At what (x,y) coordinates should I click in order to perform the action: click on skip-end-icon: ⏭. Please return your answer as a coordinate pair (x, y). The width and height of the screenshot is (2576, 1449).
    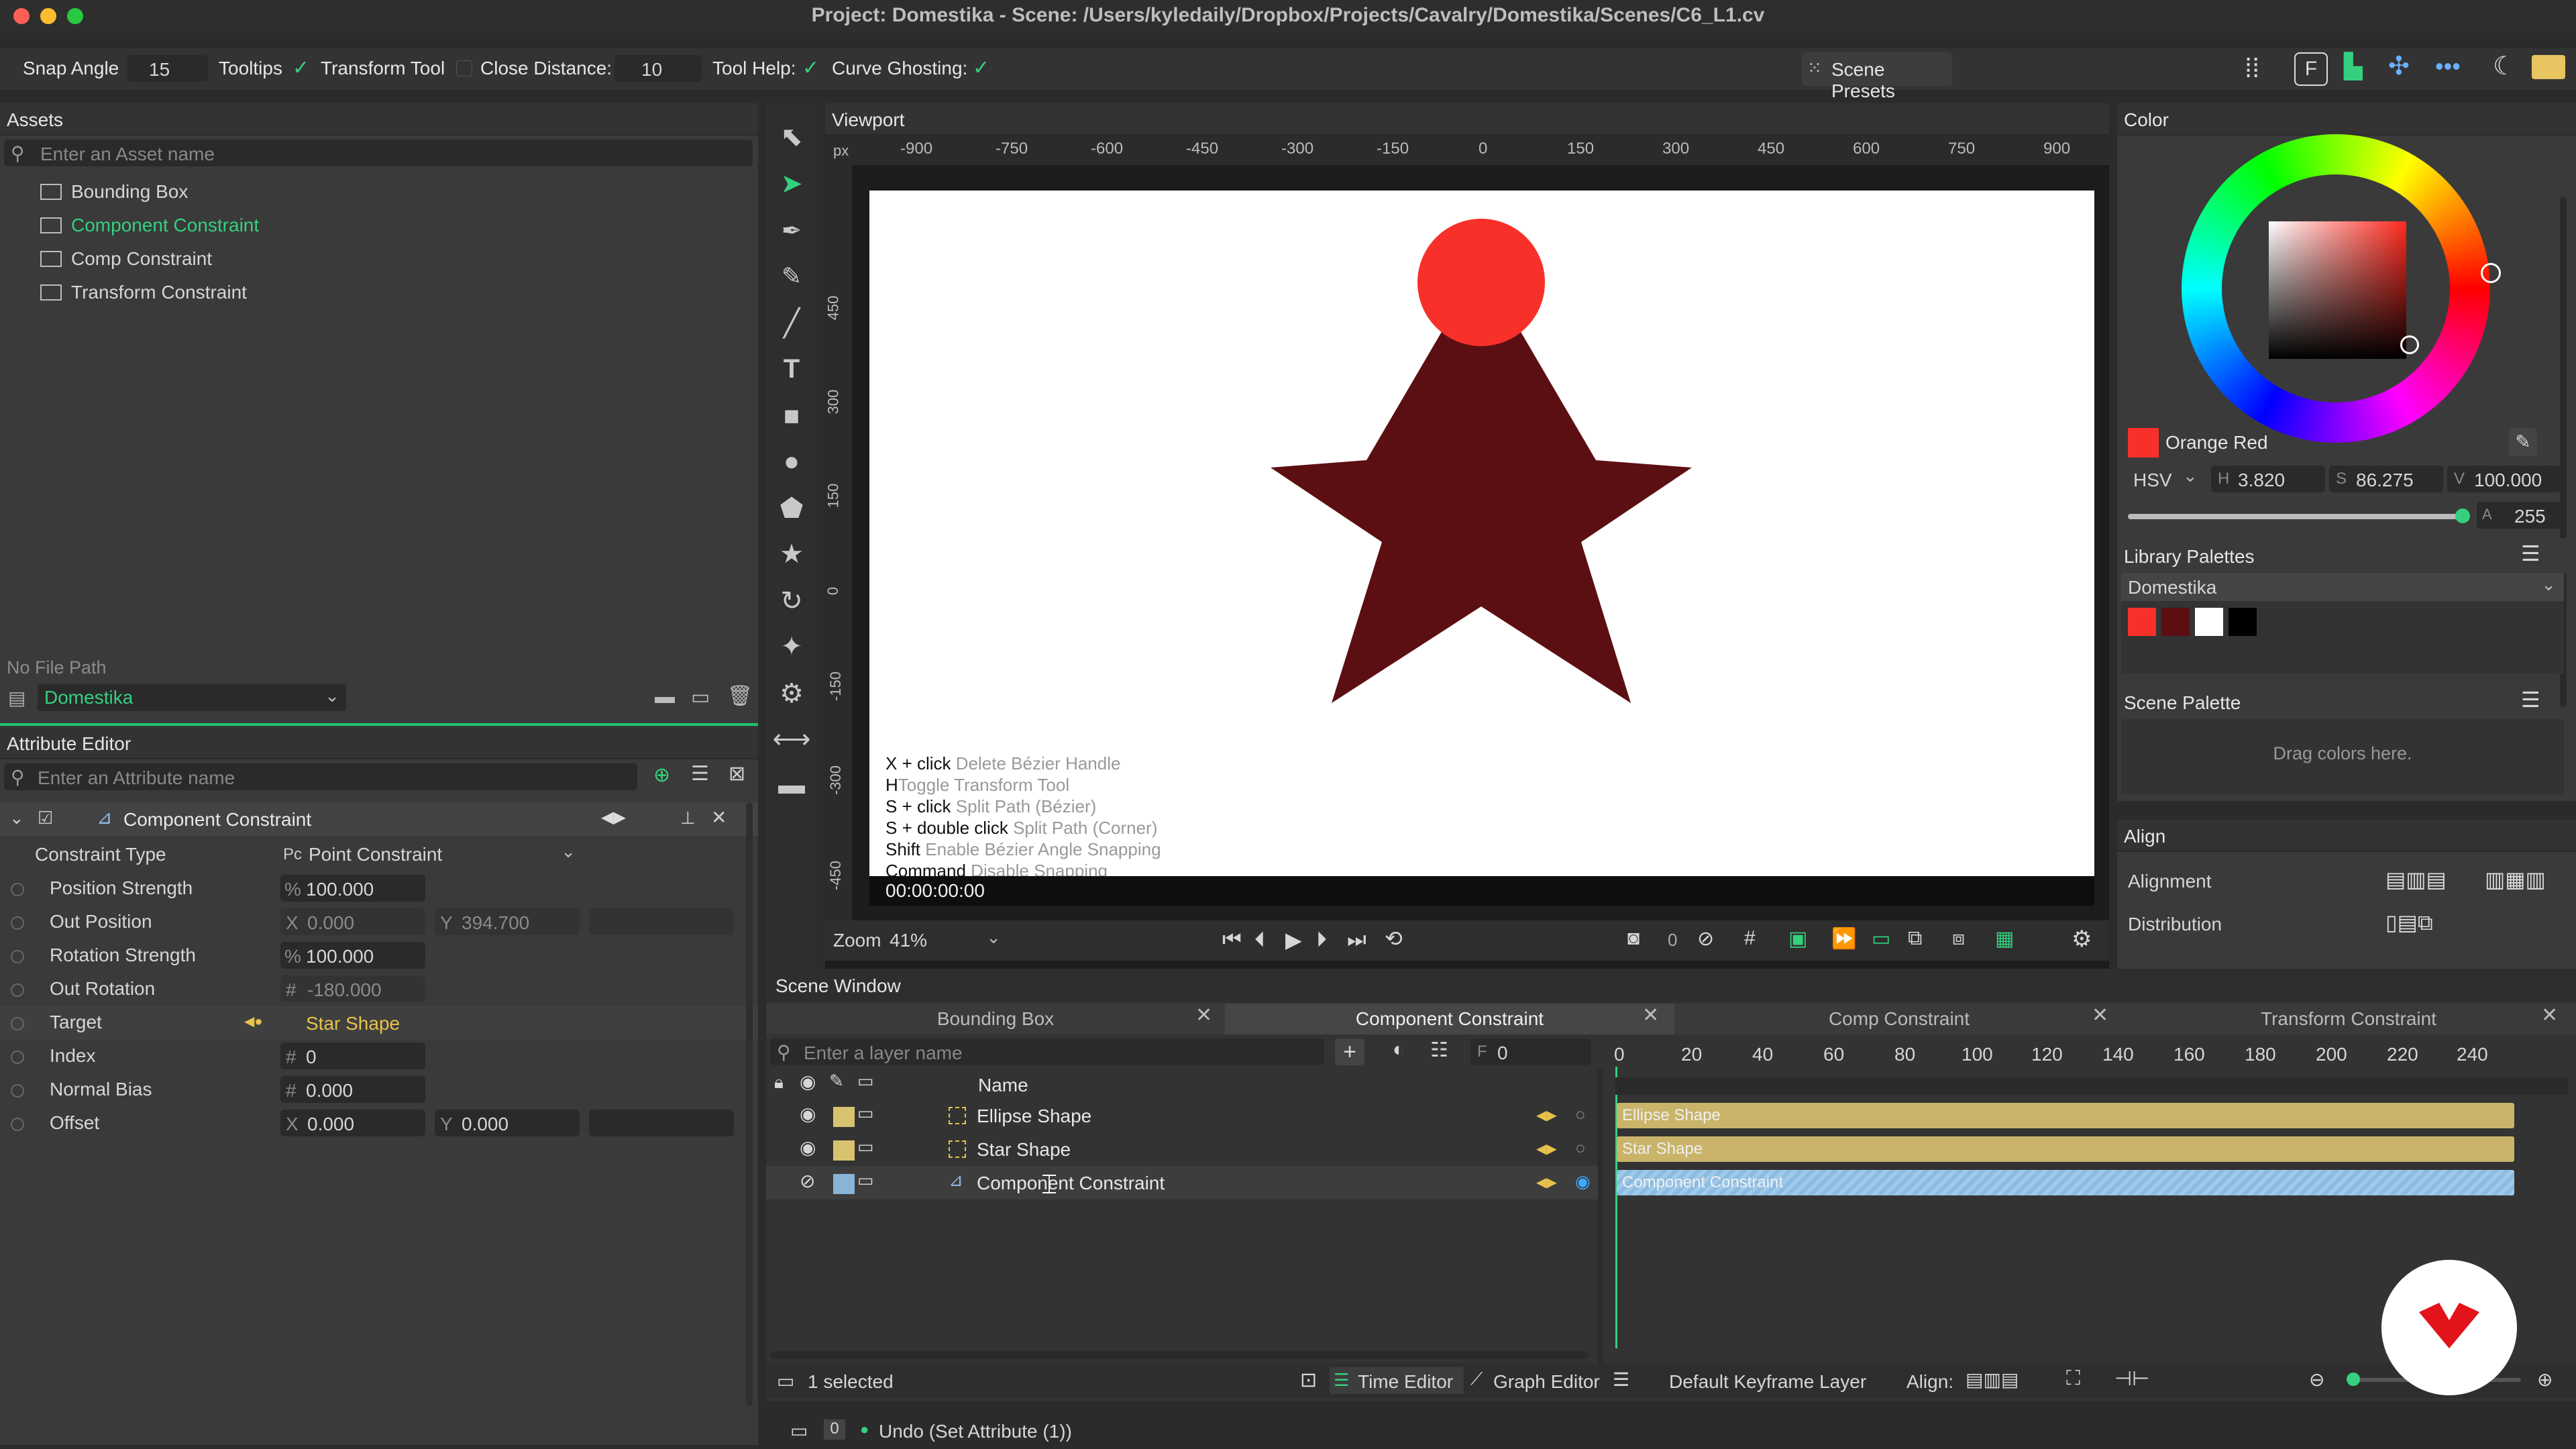
    Looking at the image, I should click on (1356, 940).